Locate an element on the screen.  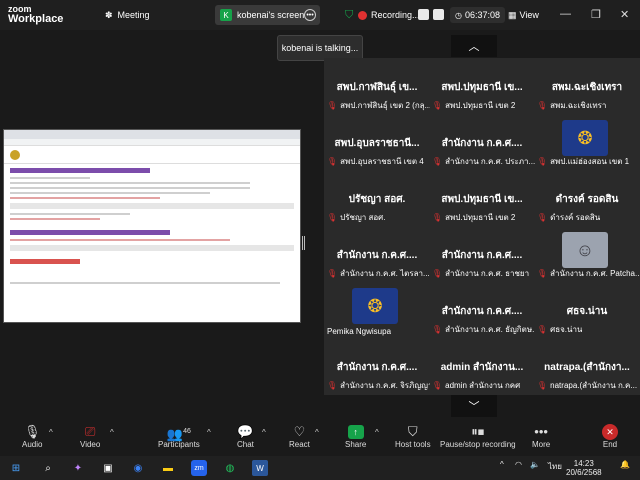
input-language: ไทย is located at coordinates (555, 466).